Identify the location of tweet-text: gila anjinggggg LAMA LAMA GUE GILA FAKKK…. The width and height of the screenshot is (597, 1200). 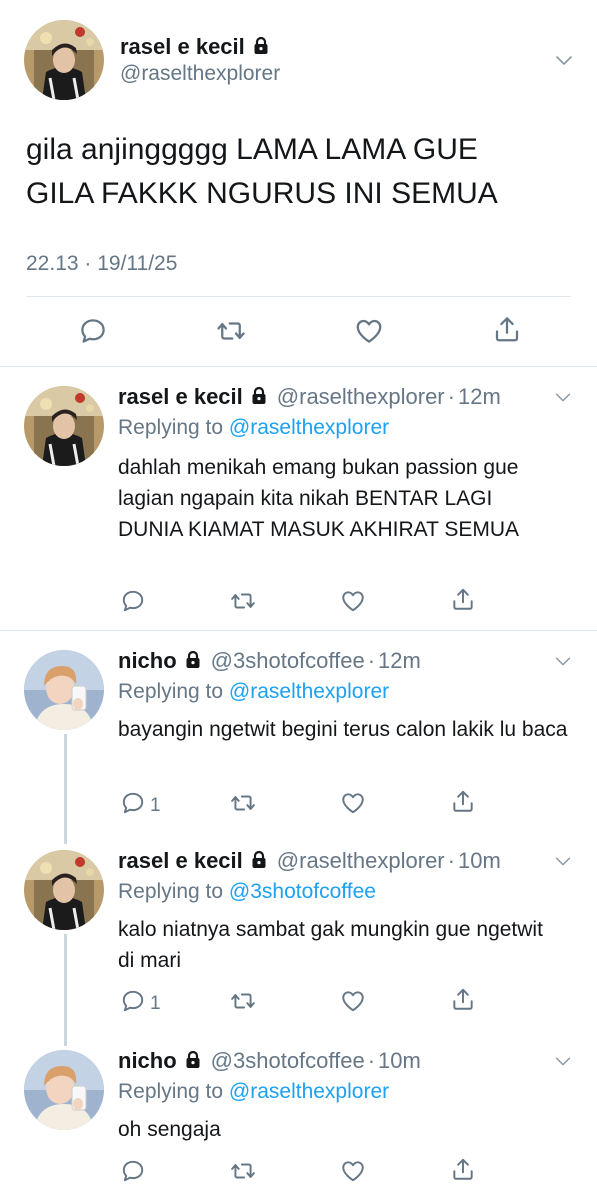
(262, 171).